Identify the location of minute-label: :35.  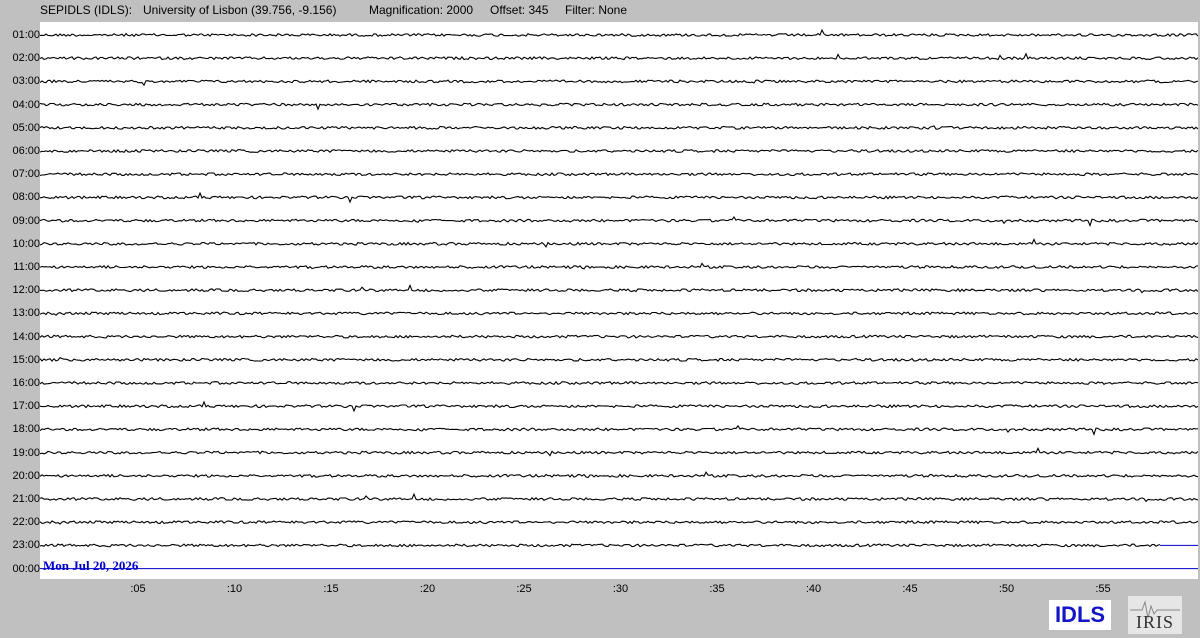
(717, 589).